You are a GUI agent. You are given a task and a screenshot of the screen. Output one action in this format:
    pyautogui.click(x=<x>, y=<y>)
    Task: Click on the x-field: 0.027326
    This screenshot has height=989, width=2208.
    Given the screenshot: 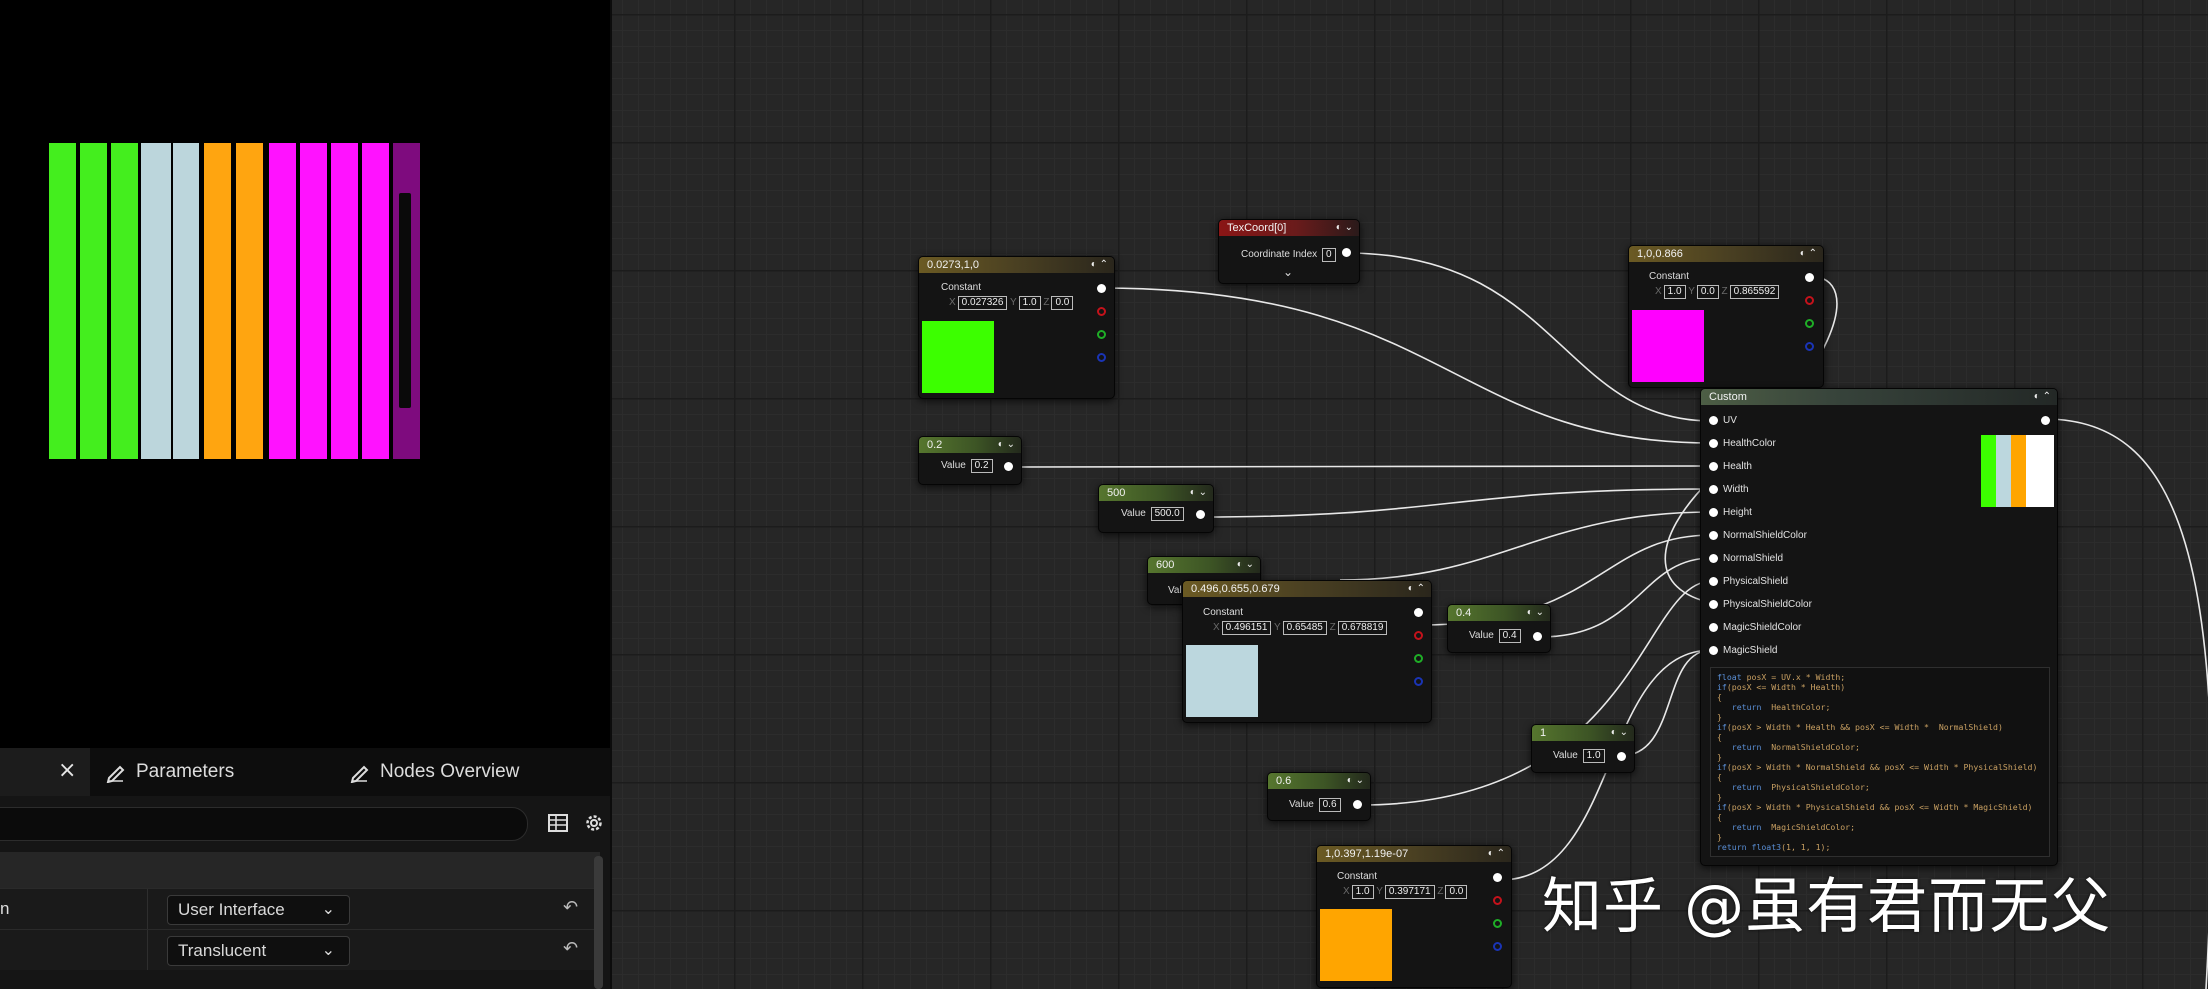 What is the action you would take?
    pyautogui.click(x=982, y=303)
    